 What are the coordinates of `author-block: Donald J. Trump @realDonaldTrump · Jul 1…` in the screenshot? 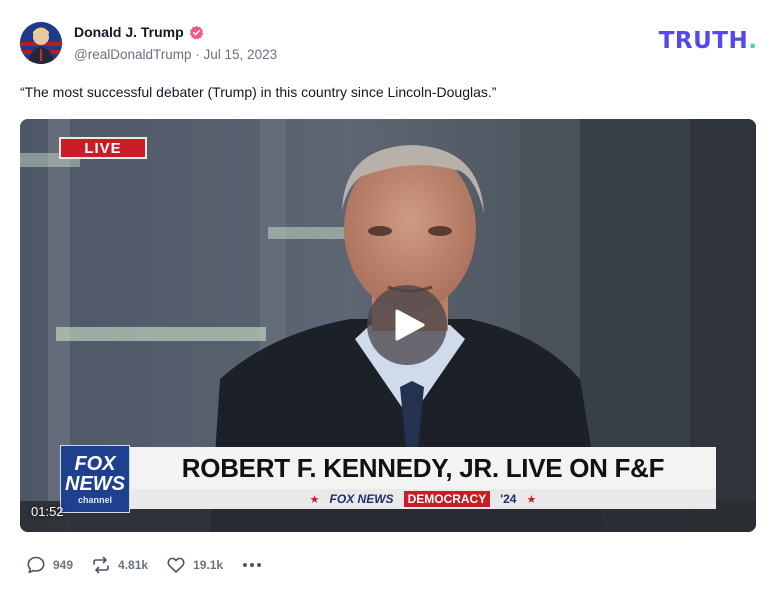 It's located at (175, 42).